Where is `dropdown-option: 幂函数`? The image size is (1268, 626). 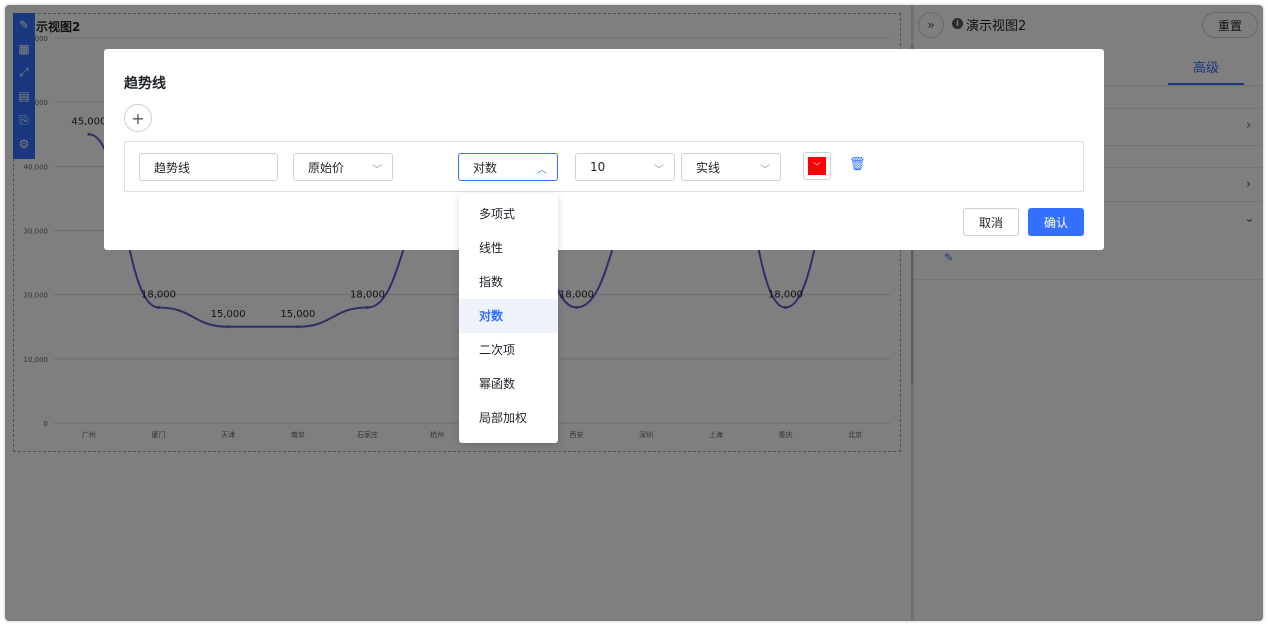
dropdown-option: 幂函数 is located at coordinates (508, 384).